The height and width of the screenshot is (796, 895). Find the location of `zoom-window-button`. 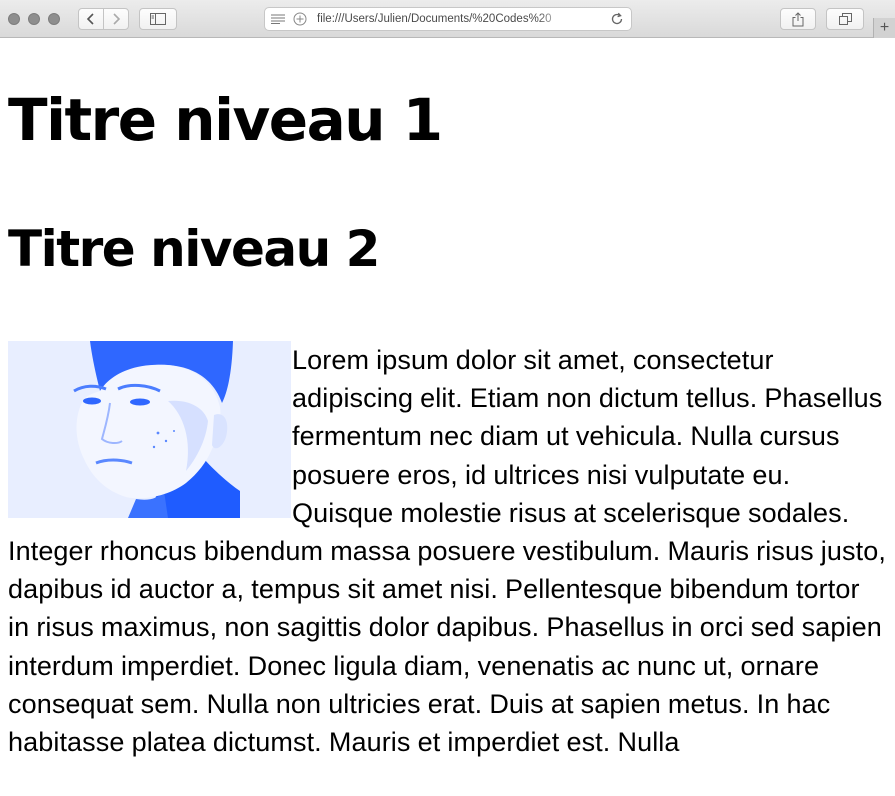

zoom-window-button is located at coordinates (54, 19).